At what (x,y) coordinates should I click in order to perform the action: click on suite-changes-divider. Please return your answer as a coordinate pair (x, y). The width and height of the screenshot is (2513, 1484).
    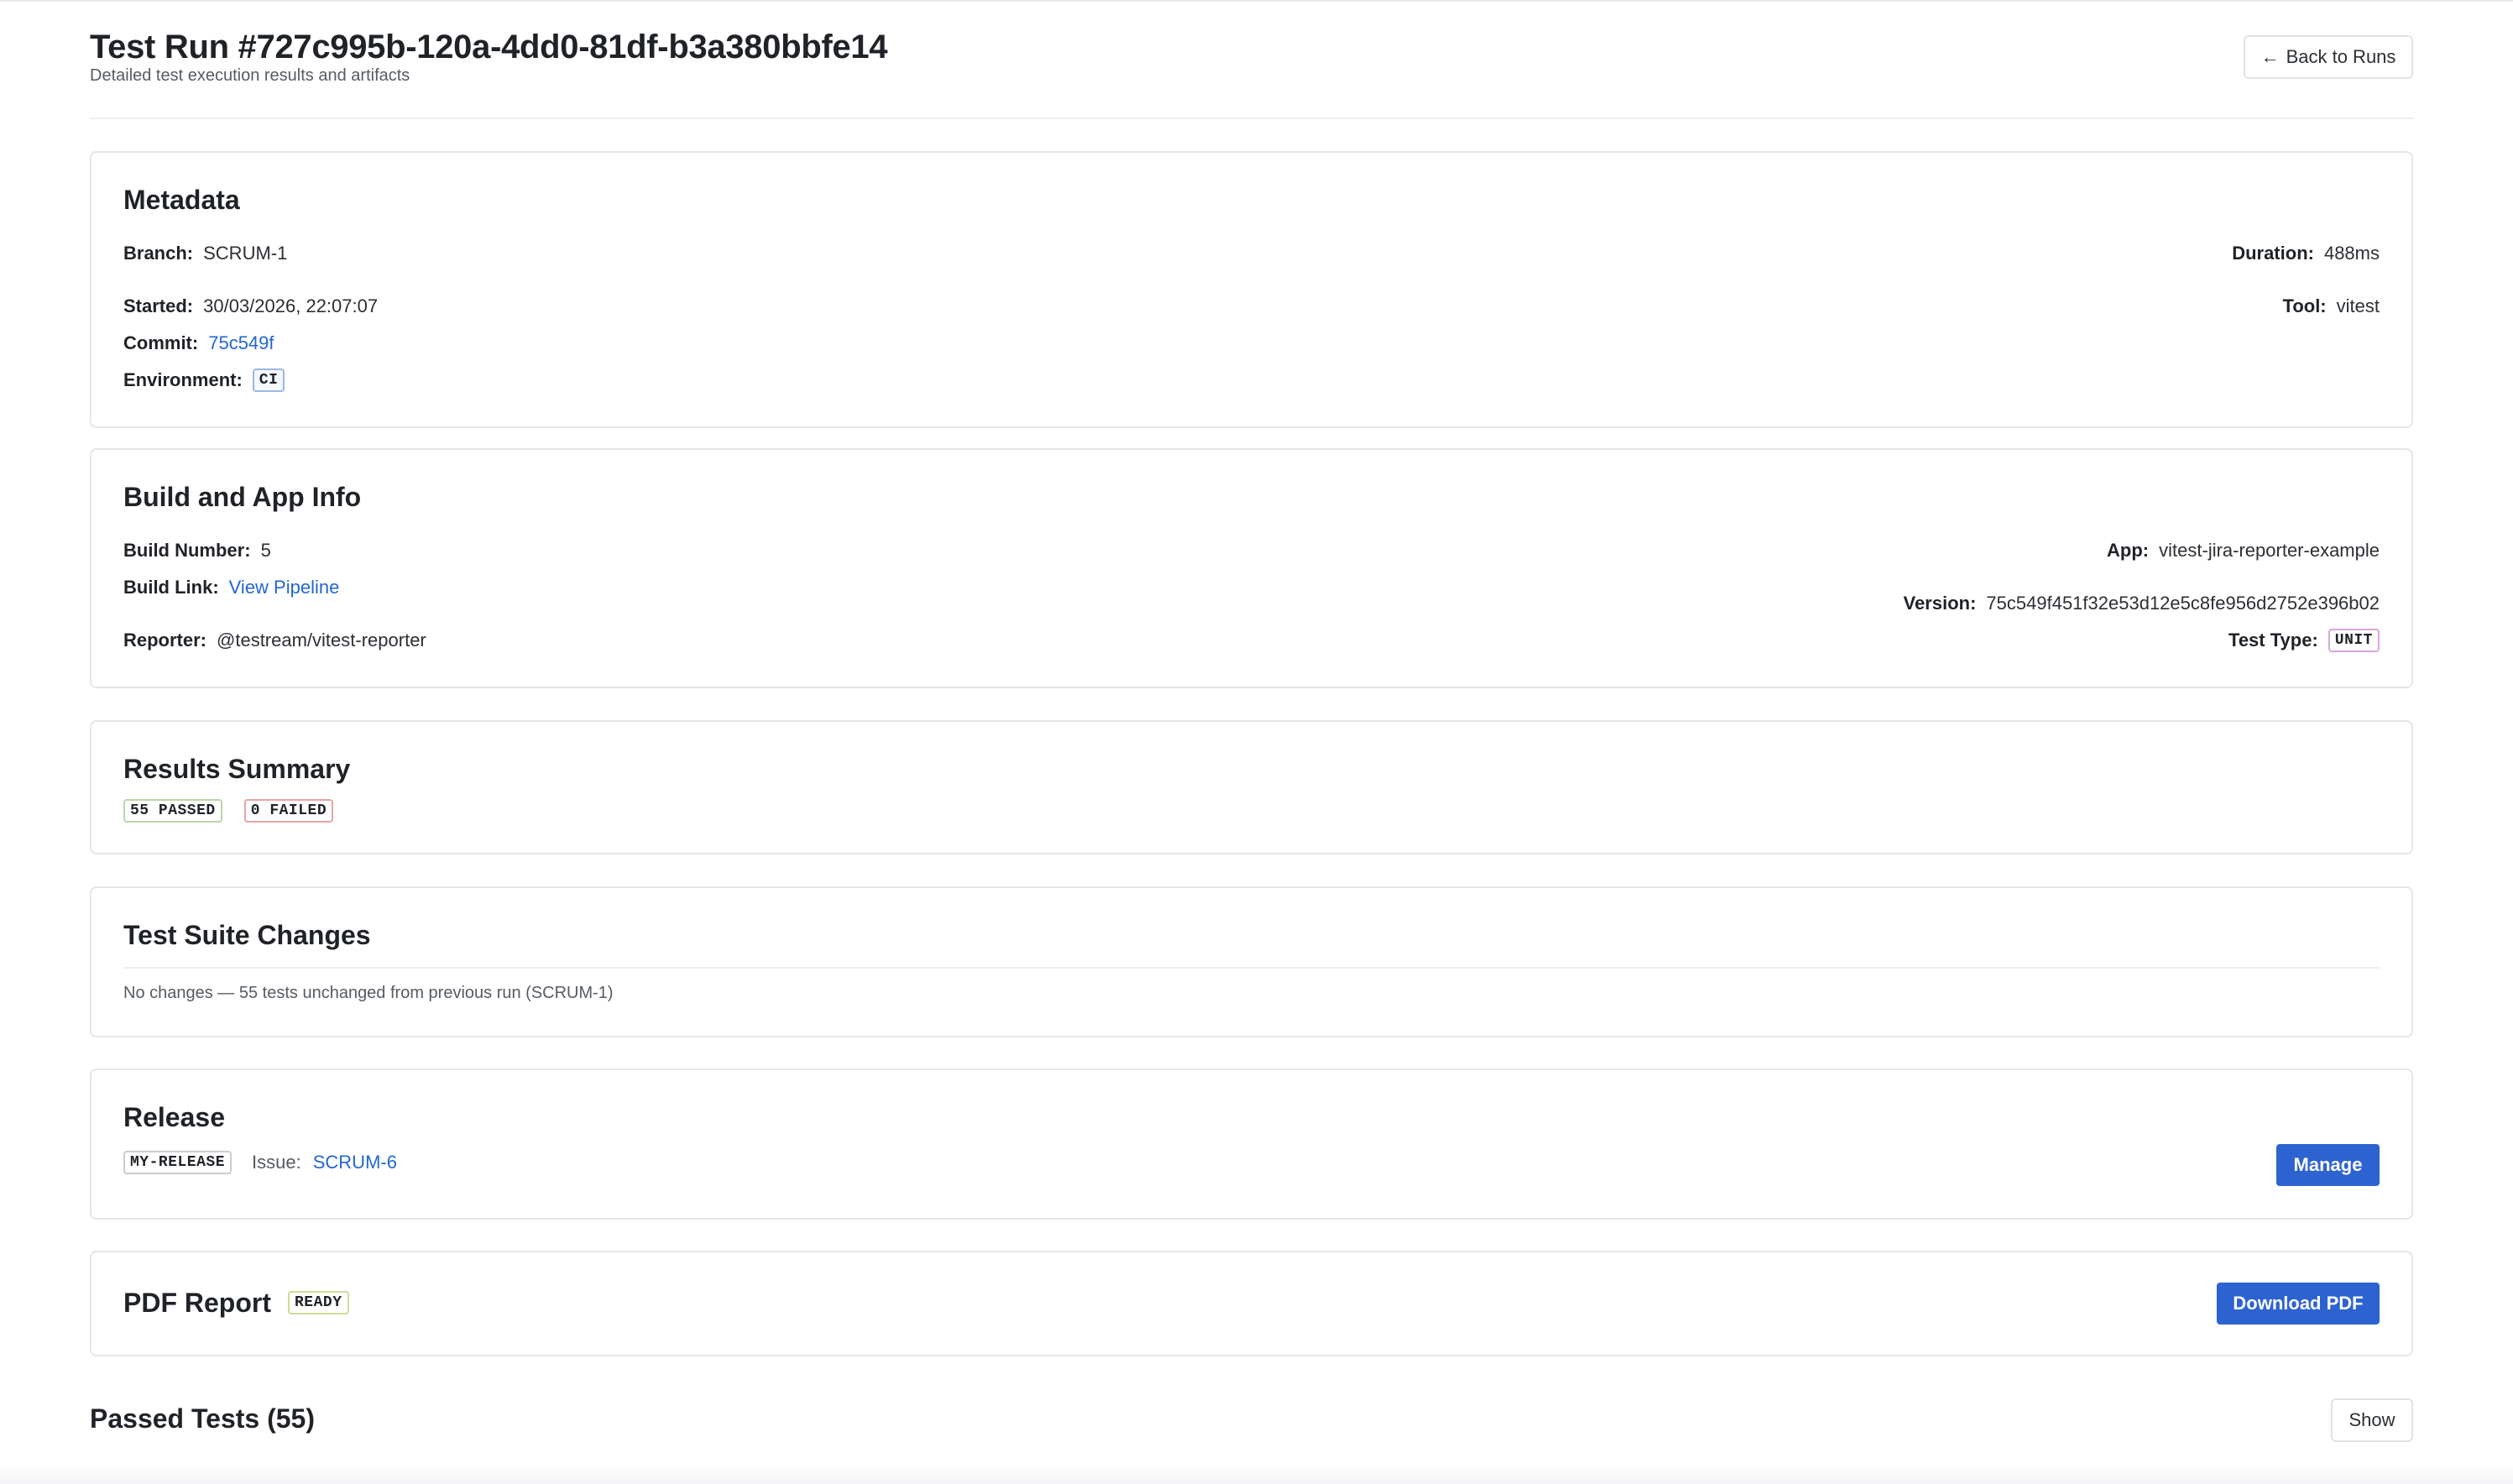
    Looking at the image, I should click on (1251, 968).